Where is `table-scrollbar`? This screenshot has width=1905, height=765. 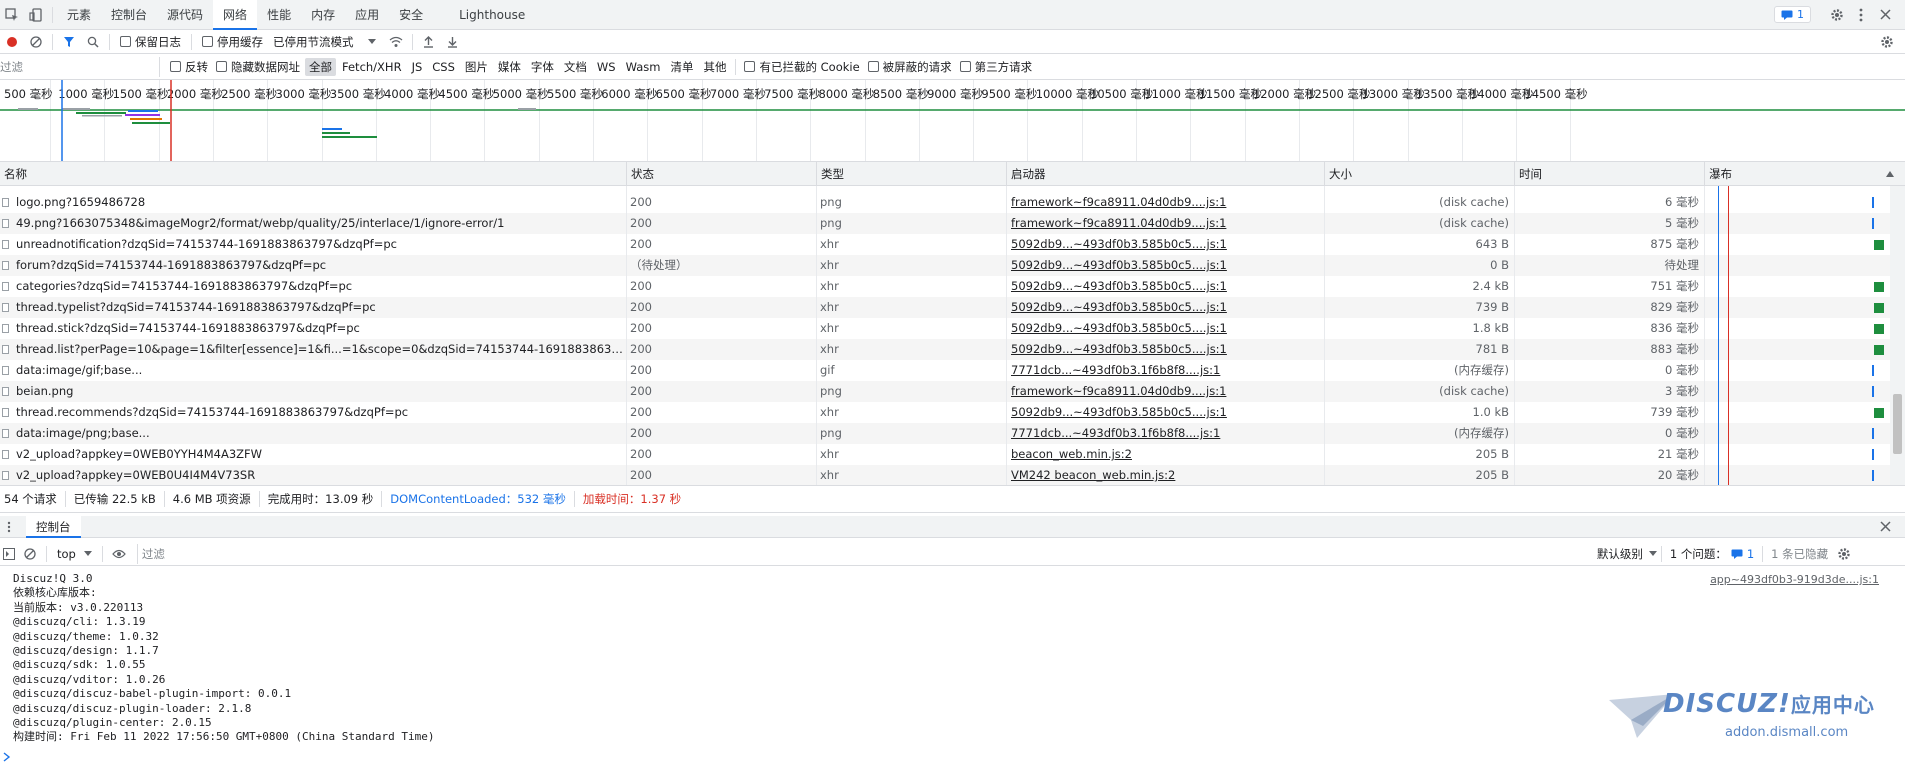
table-scrollbar is located at coordinates (1897, 335).